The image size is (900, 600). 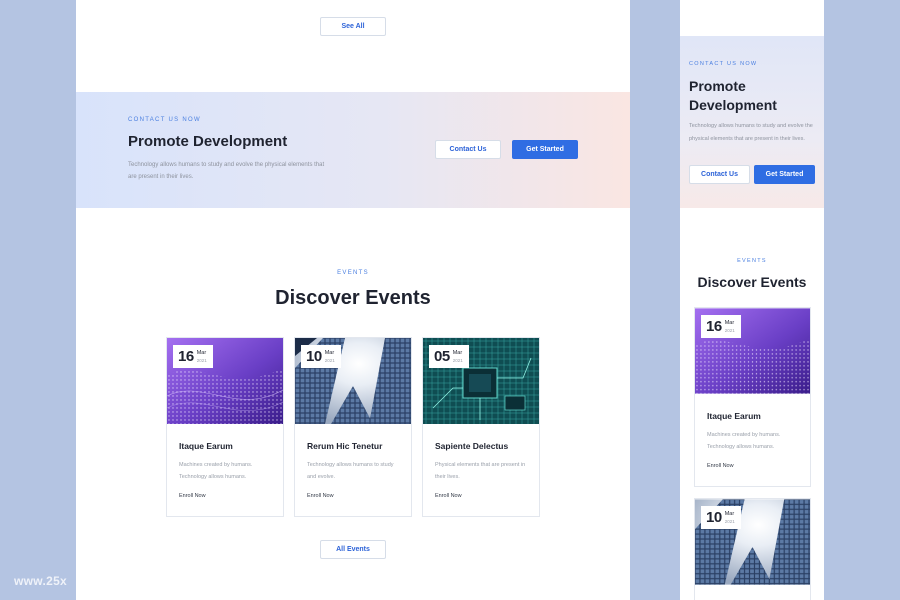 I want to click on event-title: Sapiente Delectus, so click(x=471, y=446).